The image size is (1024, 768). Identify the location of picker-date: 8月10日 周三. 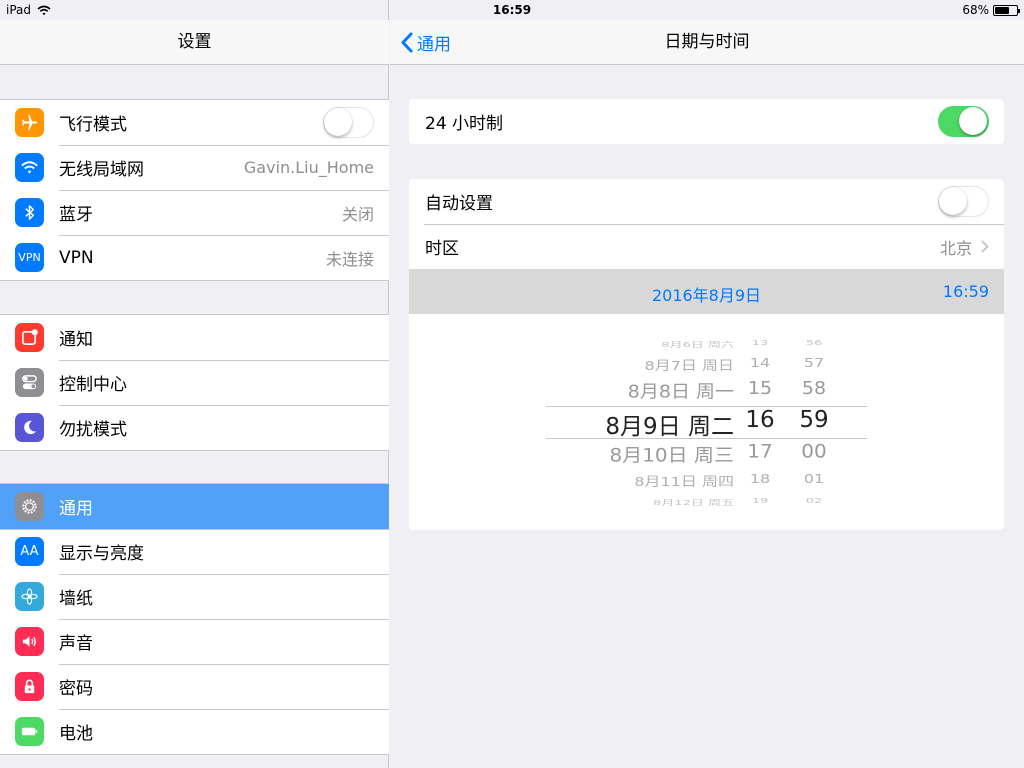
(671, 454).